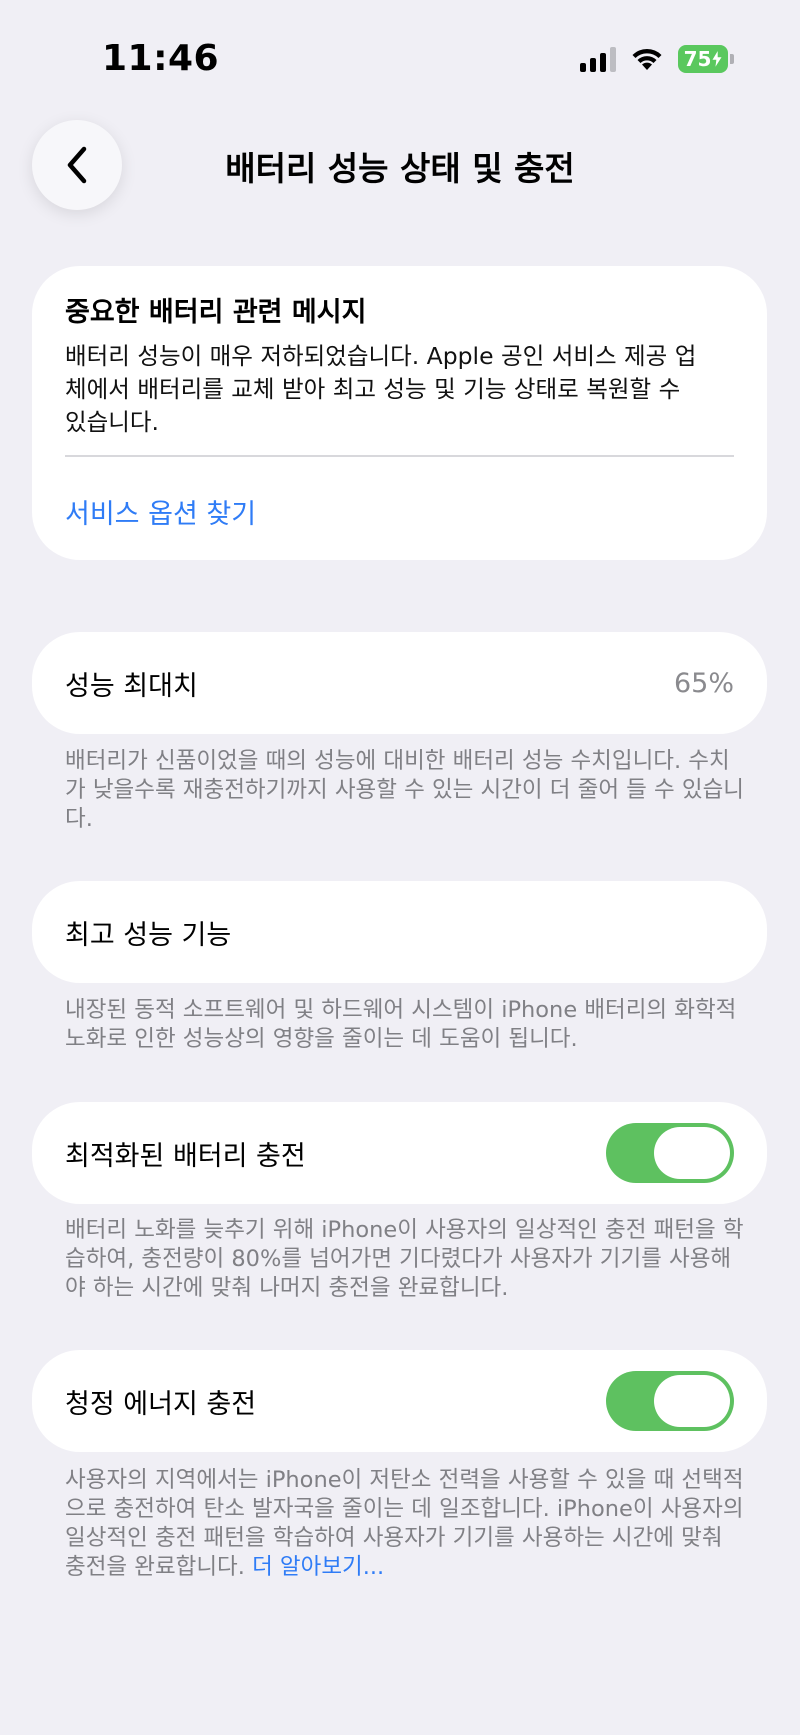 This screenshot has height=1735, width=800. I want to click on find-service-options-link: 서비스 옵션 찾기, so click(160, 511).